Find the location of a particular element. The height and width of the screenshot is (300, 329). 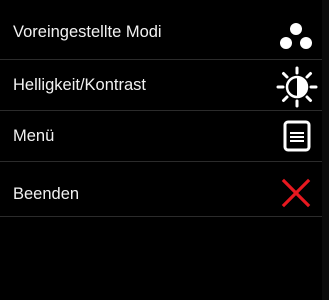

menu-item-label: Voreingestellte Modi is located at coordinates (87, 32).